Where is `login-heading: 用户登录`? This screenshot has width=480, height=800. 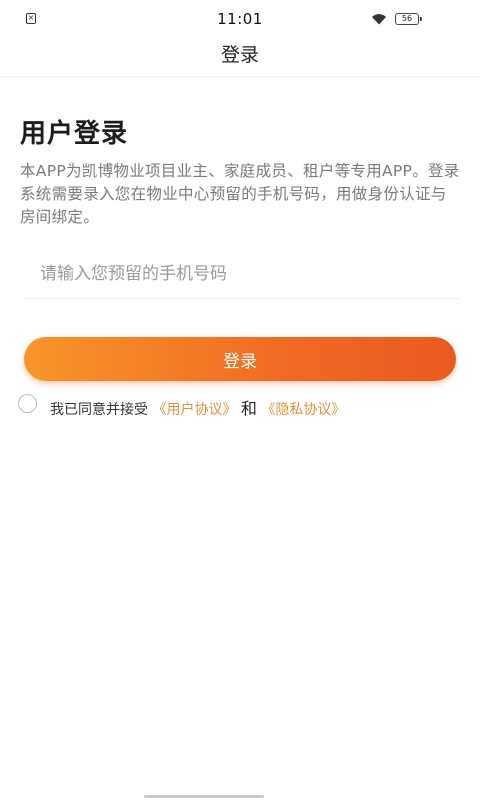 login-heading: 用户登录 is located at coordinates (74, 134).